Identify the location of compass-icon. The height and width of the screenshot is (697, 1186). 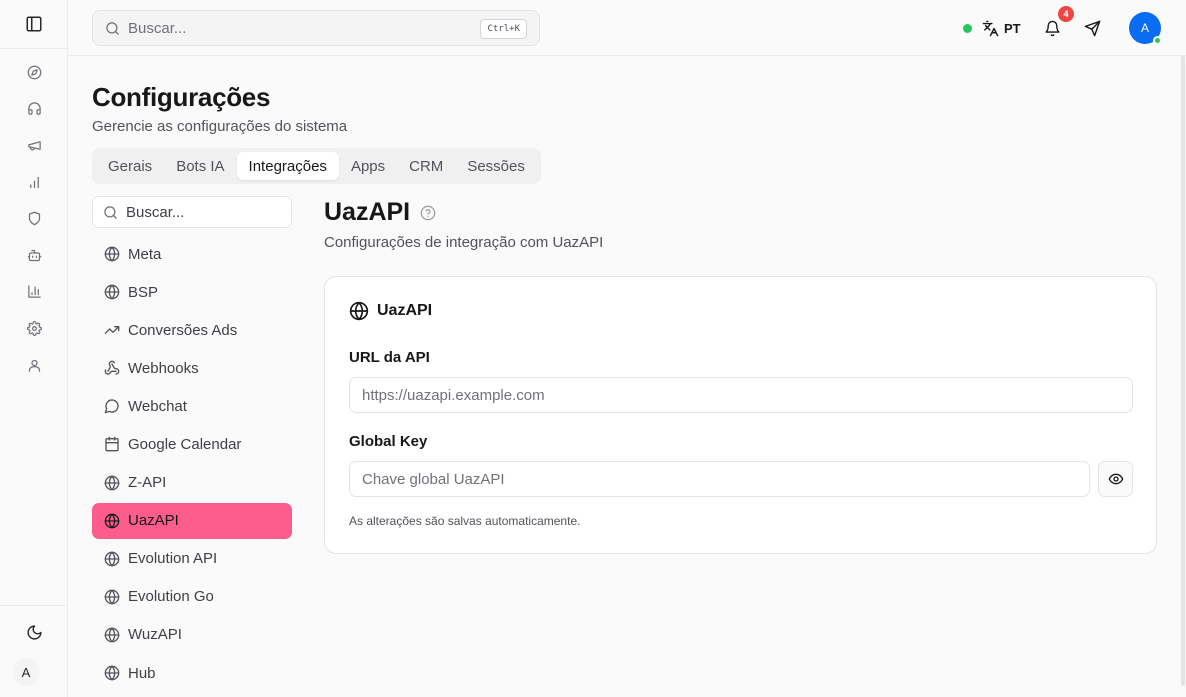
(34, 72).